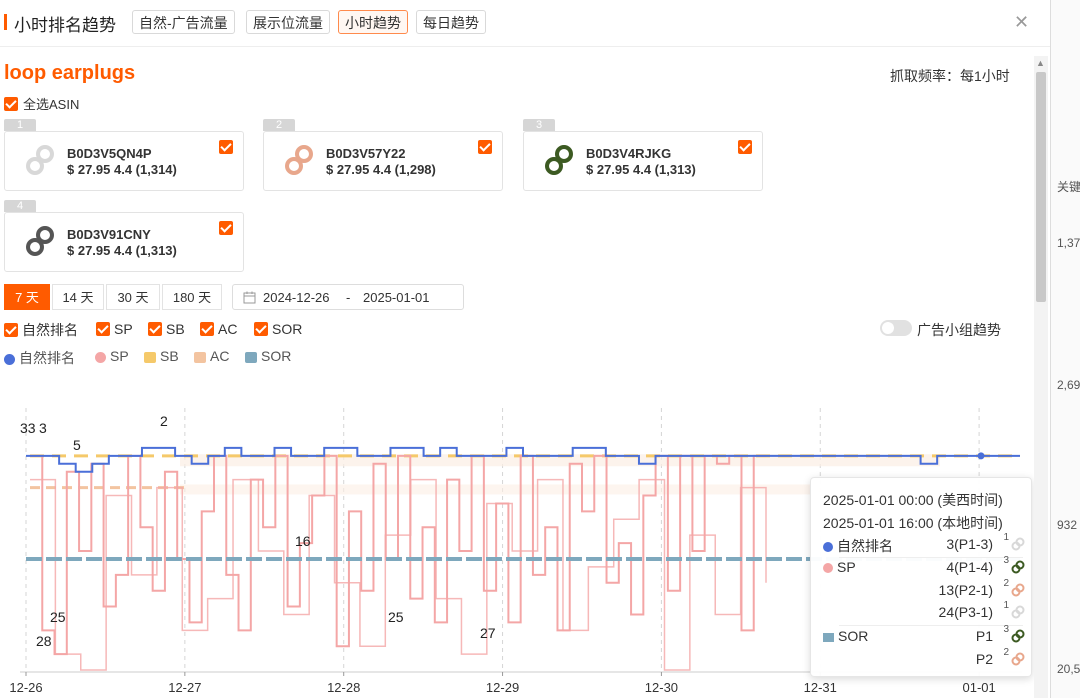  What do you see at coordinates (1068, 385) in the screenshot?
I see `bg-text: 2,69` at bounding box center [1068, 385].